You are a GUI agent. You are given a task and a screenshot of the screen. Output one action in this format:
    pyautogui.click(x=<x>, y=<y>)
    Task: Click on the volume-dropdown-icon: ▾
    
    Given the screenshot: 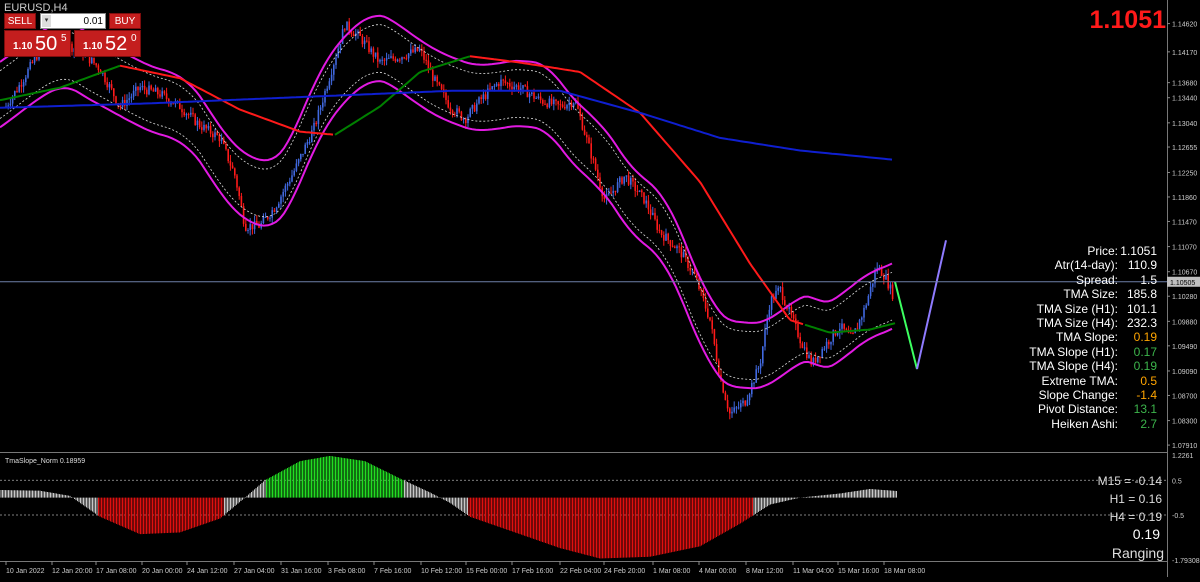 What is the action you would take?
    pyautogui.click(x=46, y=21)
    